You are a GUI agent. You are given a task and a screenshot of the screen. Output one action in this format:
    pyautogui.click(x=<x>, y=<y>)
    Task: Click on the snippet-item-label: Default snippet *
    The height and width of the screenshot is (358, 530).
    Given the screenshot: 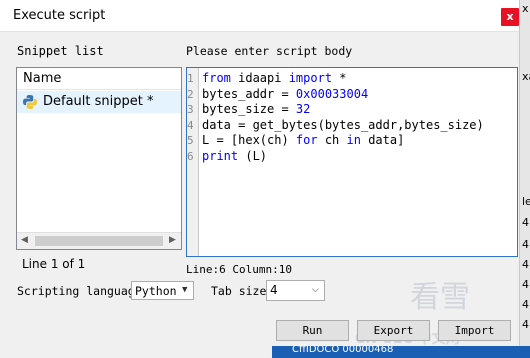 What is the action you would take?
    pyautogui.click(x=98, y=101)
    